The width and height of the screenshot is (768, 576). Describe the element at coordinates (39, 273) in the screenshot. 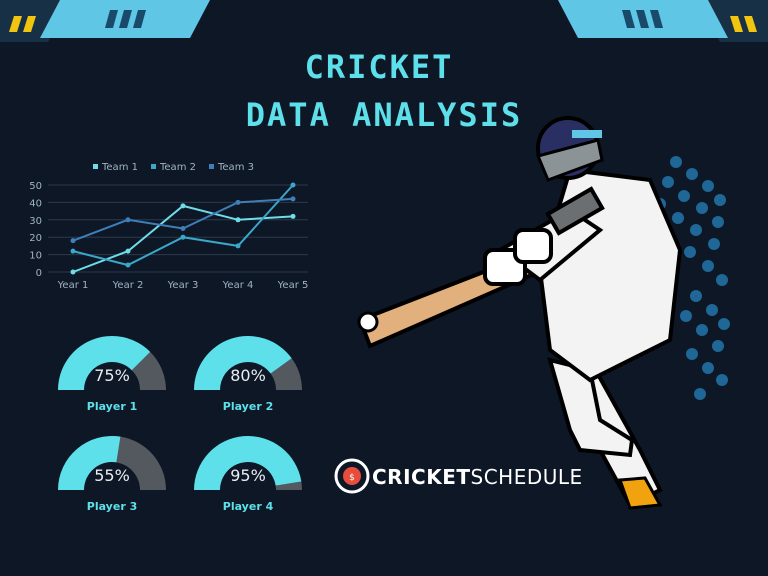

I see `y-tick-label: 0` at that location.